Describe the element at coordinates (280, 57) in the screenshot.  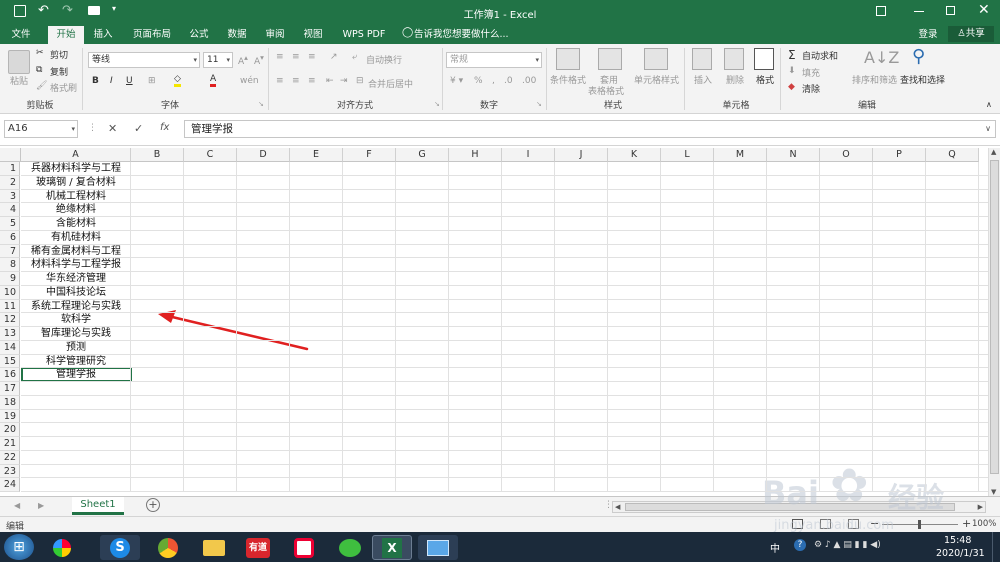
I see `align-top-icon: ≡` at that location.